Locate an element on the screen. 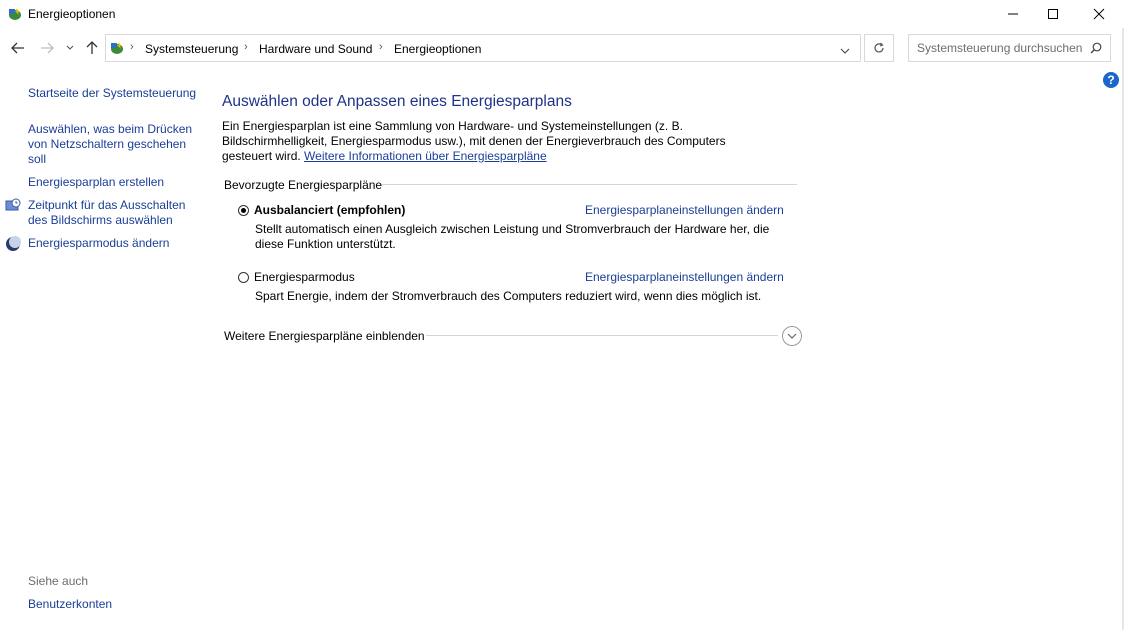 The image size is (1127, 630). moon-icon is located at coordinates (13, 244).